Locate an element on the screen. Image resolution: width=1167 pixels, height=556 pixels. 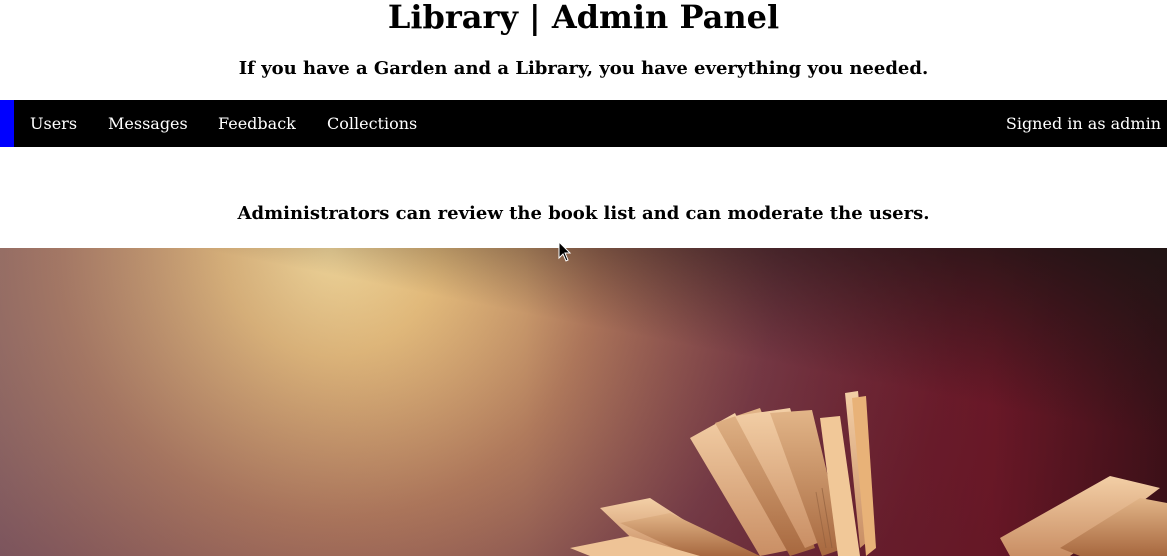
nav-item-users: Users is located at coordinates (53, 123).